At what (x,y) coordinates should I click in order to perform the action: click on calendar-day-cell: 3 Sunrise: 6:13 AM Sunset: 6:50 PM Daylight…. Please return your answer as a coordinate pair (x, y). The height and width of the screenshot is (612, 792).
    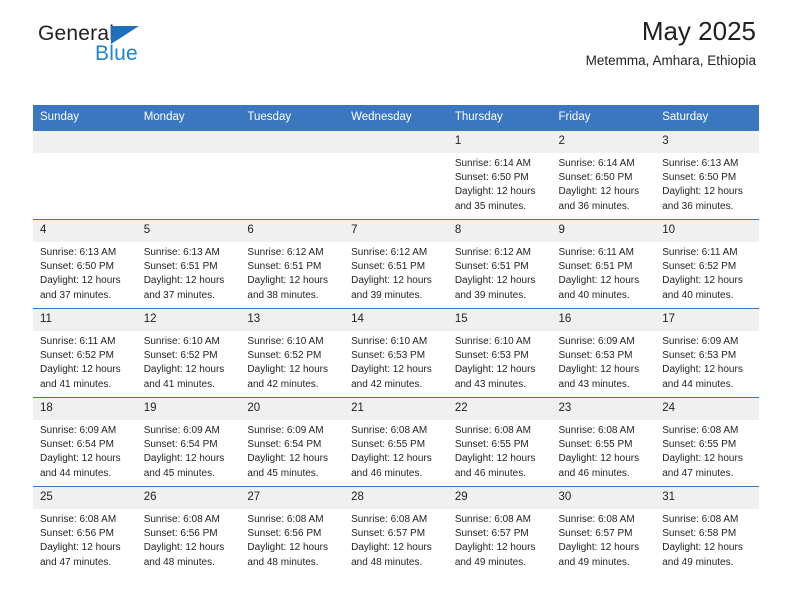
    Looking at the image, I should click on (707, 175).